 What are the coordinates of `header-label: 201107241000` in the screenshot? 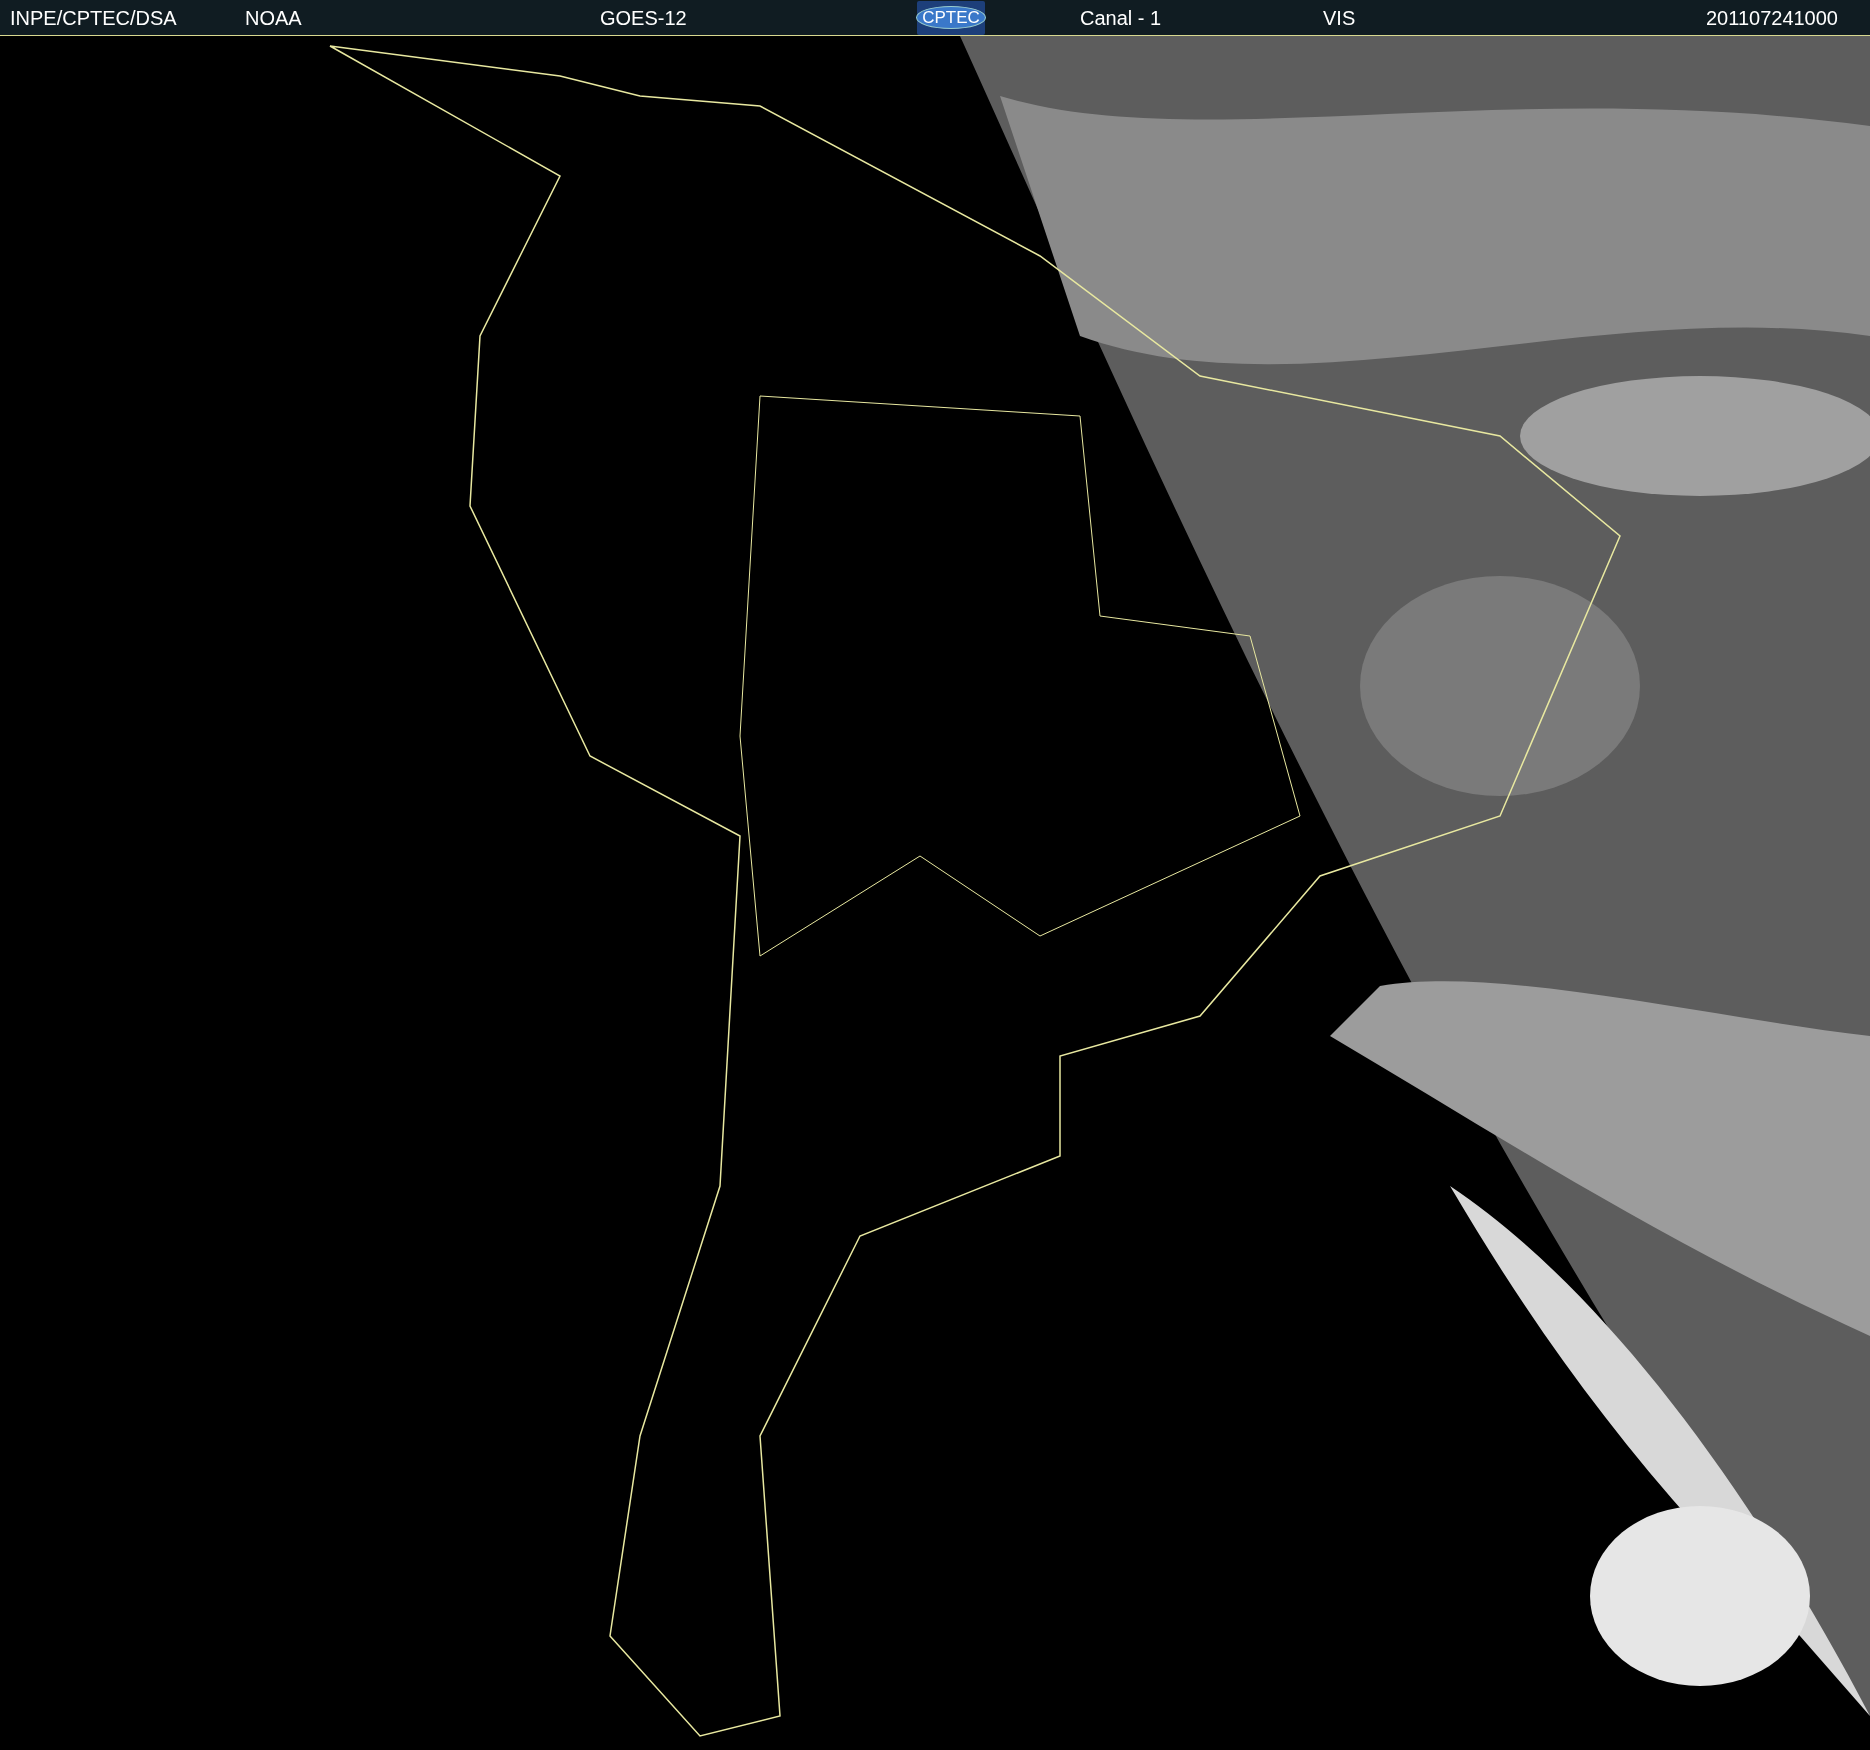 It's located at (1772, 17).